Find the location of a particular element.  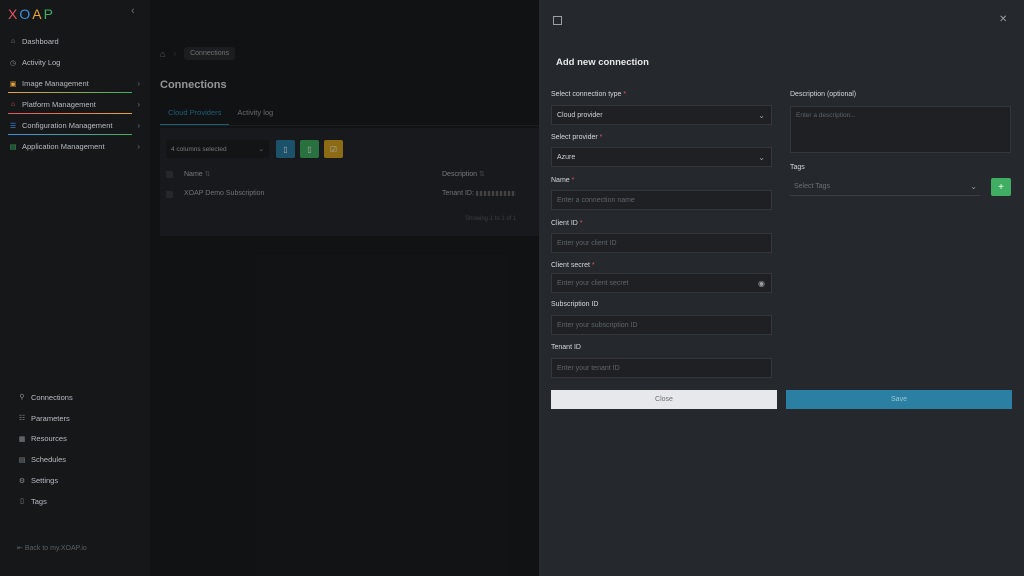

tags-label: Tags is located at coordinates (797, 167).